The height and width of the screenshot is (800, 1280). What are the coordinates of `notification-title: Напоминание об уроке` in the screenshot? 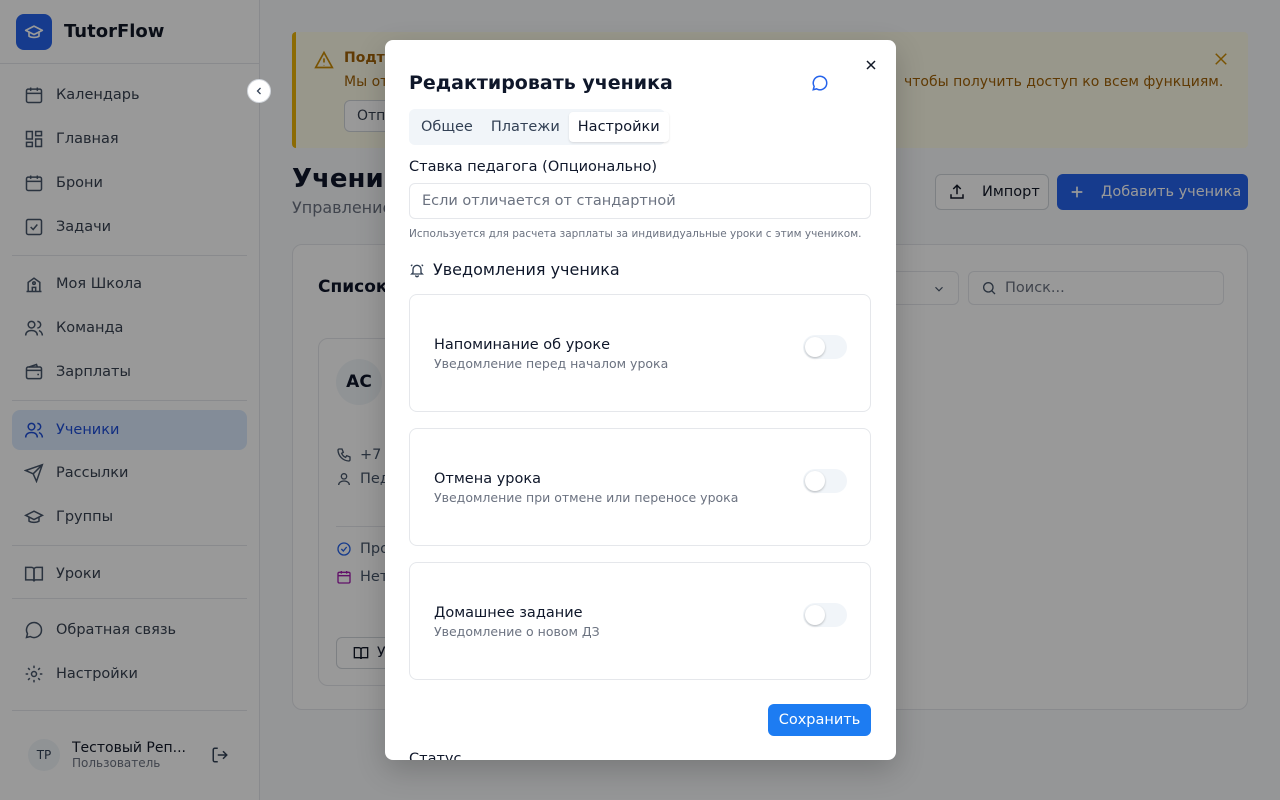 It's located at (522, 345).